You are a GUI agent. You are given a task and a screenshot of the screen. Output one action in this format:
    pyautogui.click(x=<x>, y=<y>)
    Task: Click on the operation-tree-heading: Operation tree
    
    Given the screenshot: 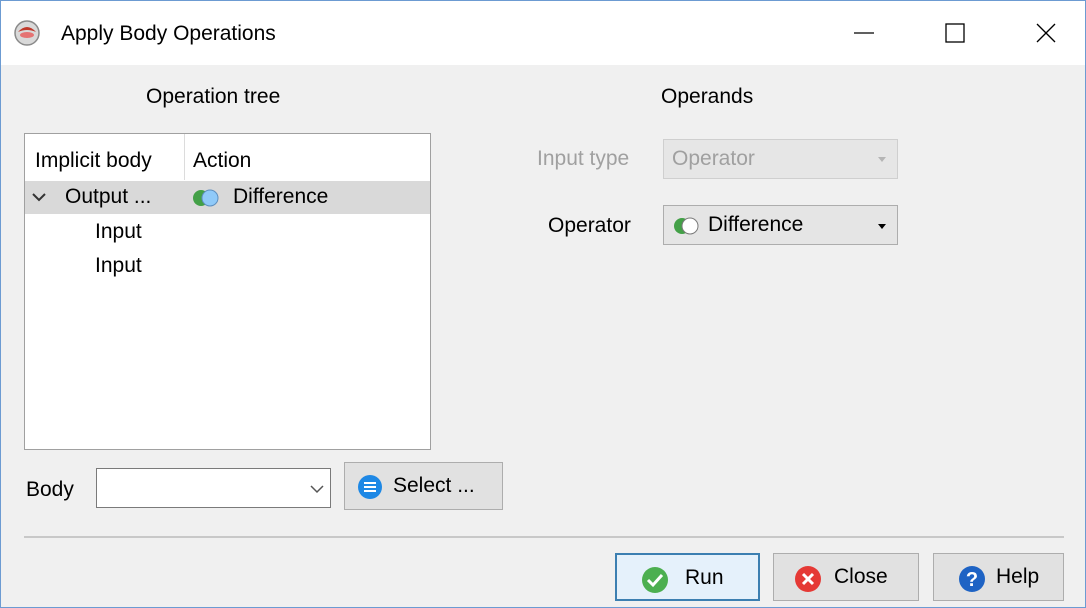 What is the action you would take?
    pyautogui.click(x=213, y=96)
    